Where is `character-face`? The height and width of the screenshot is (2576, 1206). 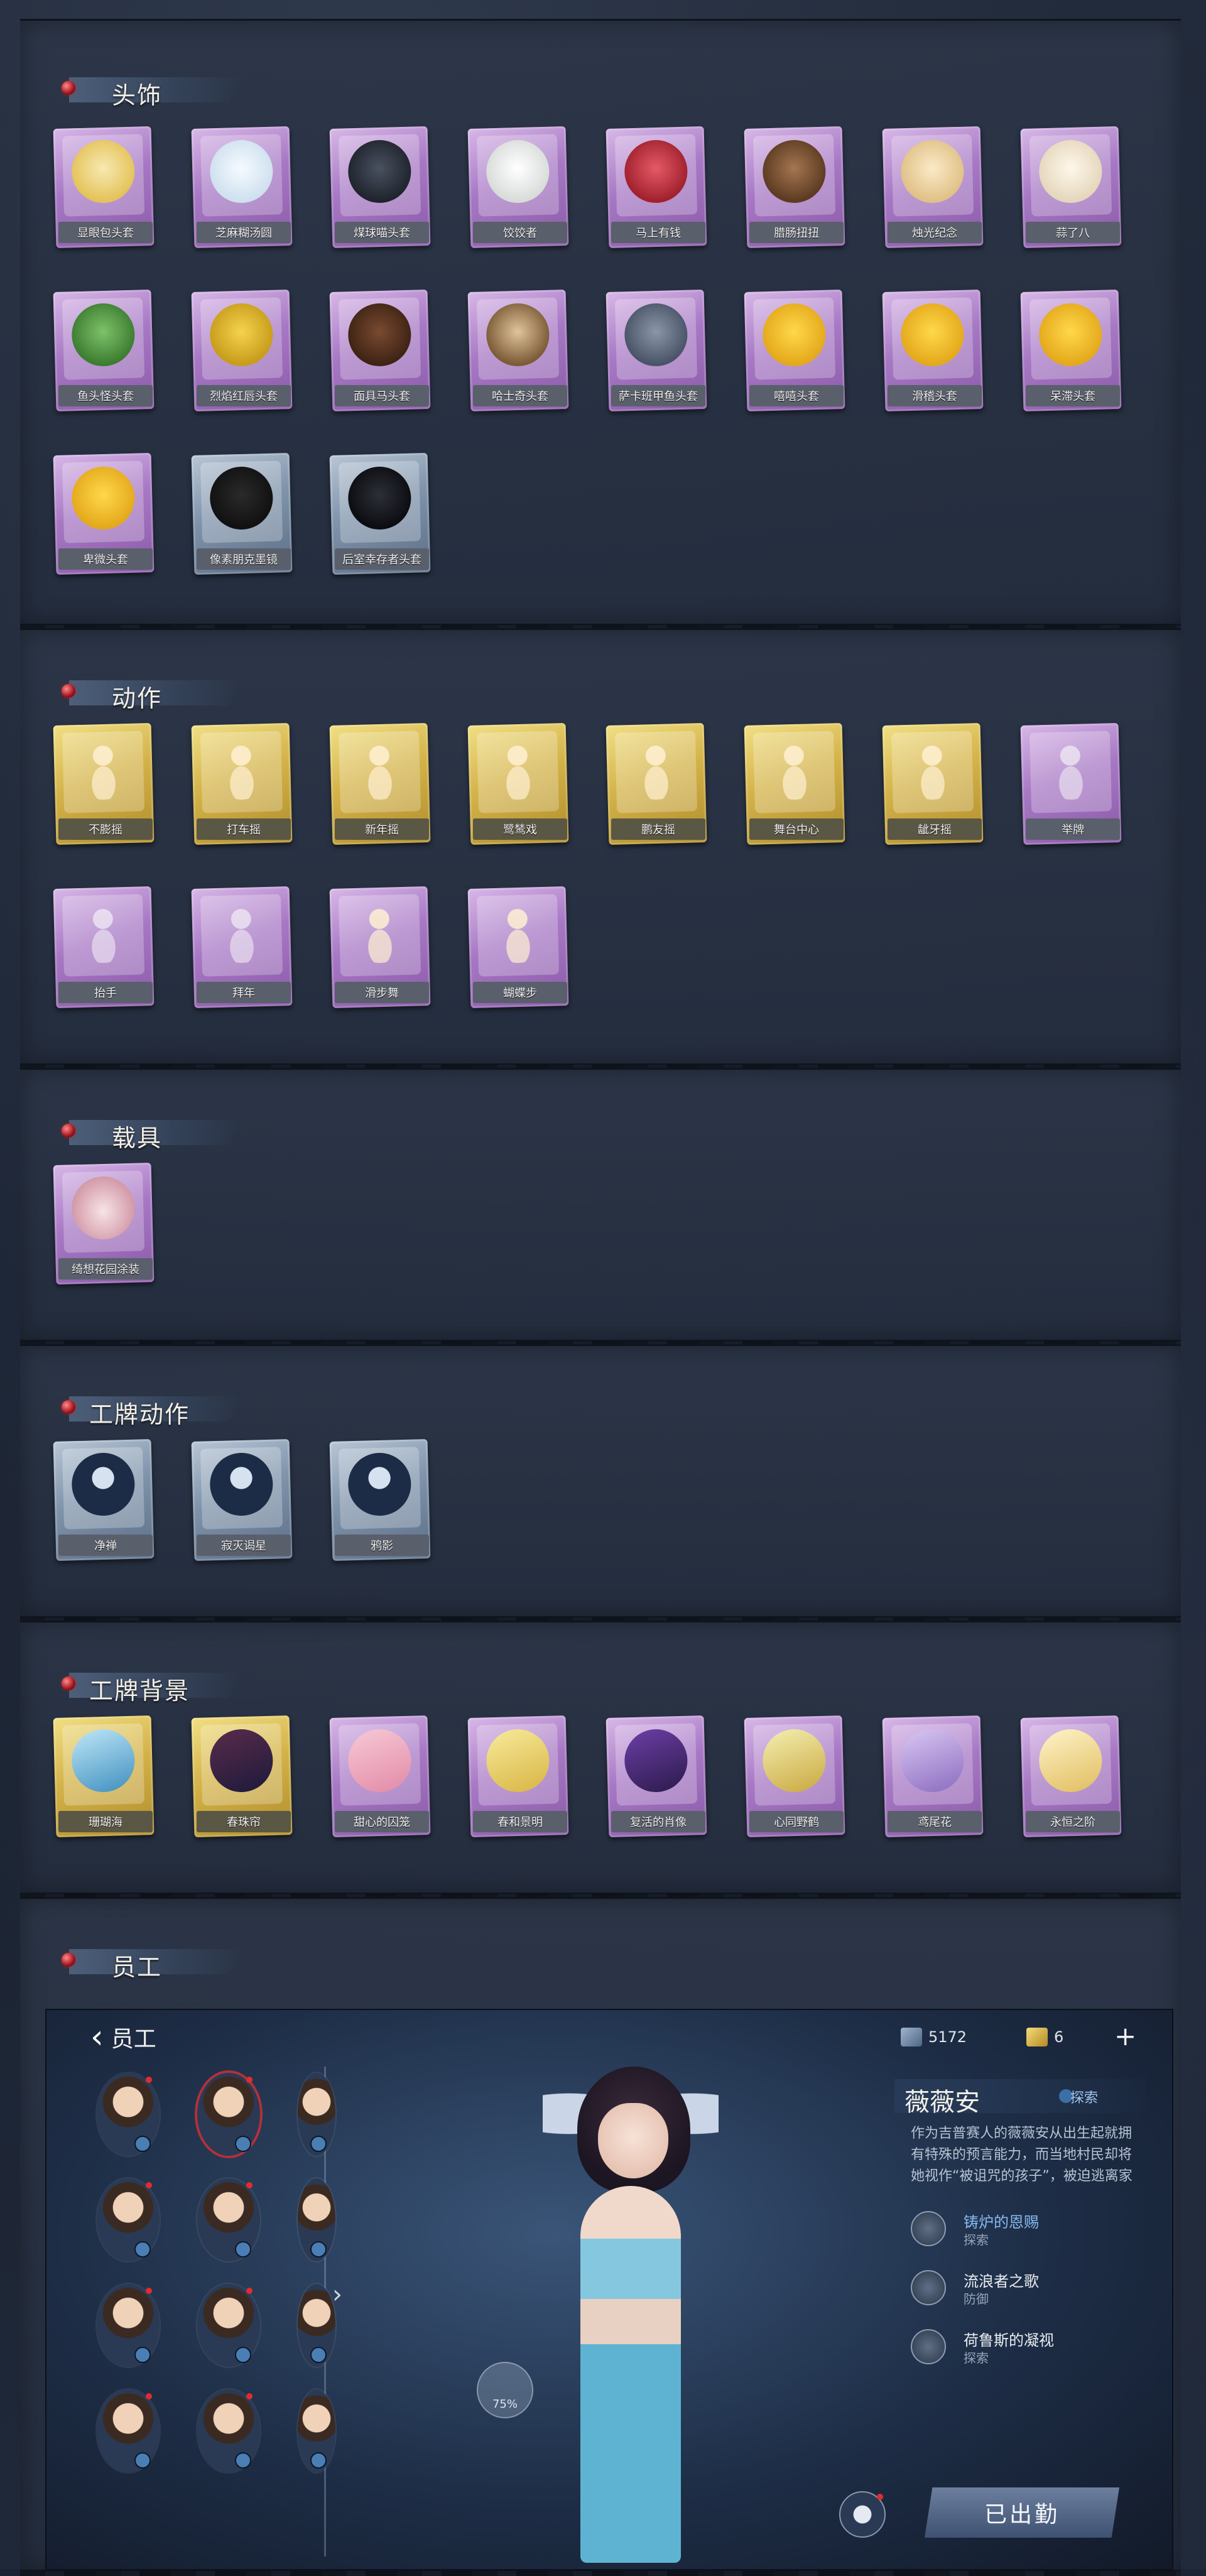
character-face is located at coordinates (633, 2140).